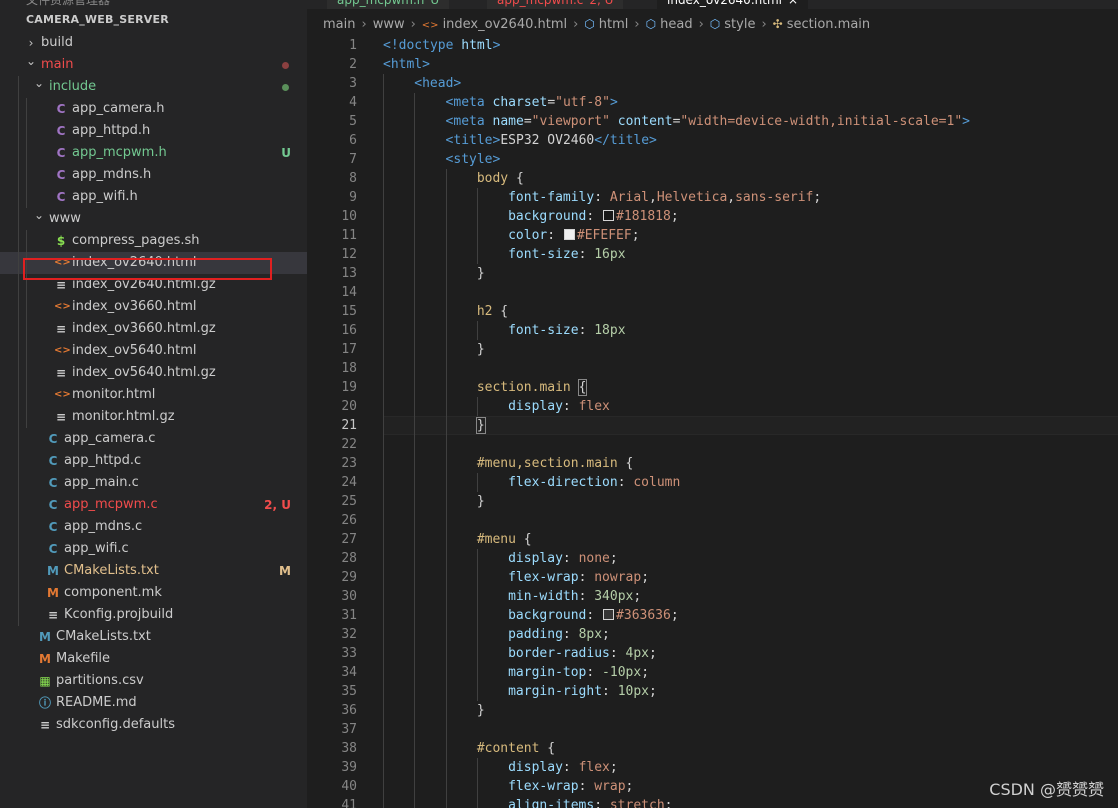  I want to click on html-file-icon: <>, so click(62, 350).